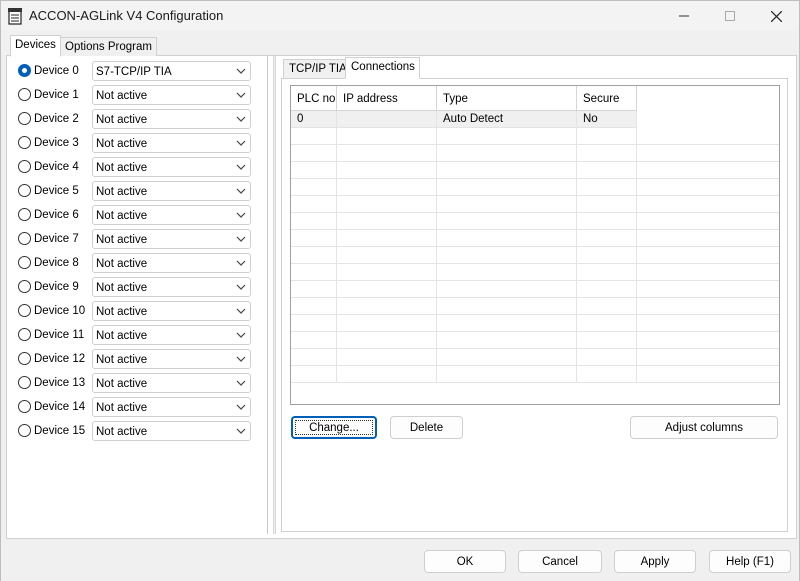 The width and height of the screenshot is (800, 581). What do you see at coordinates (56, 119) in the screenshot?
I see `device-label: Device 2` at bounding box center [56, 119].